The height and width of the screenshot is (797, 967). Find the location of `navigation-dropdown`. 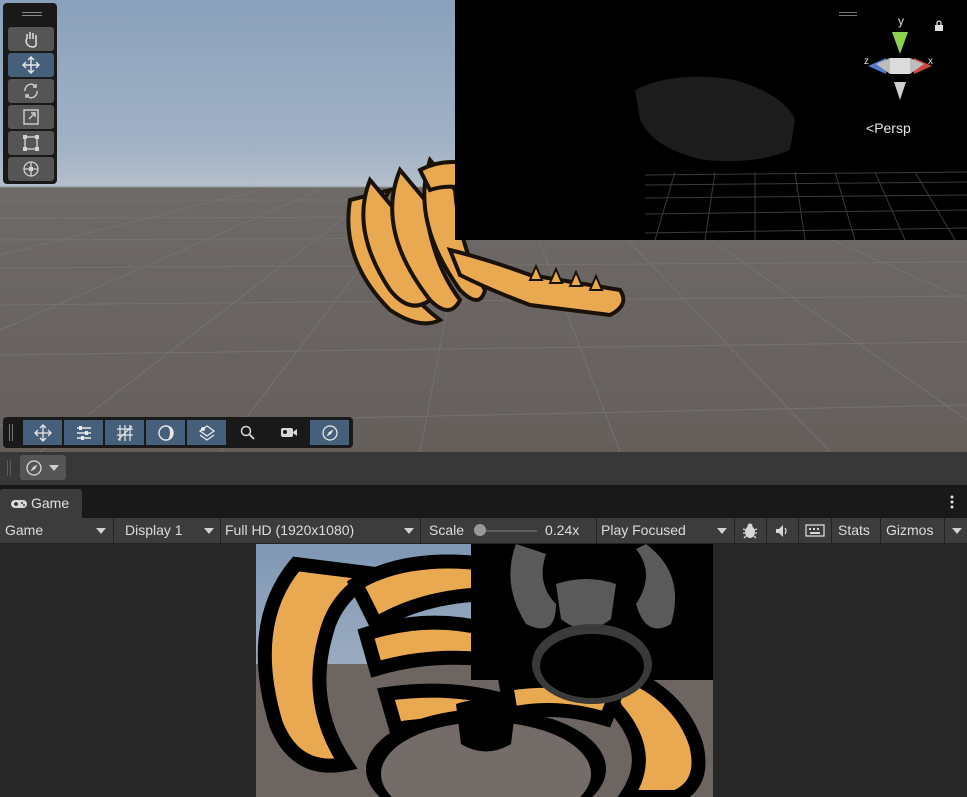

navigation-dropdown is located at coordinates (43, 467).